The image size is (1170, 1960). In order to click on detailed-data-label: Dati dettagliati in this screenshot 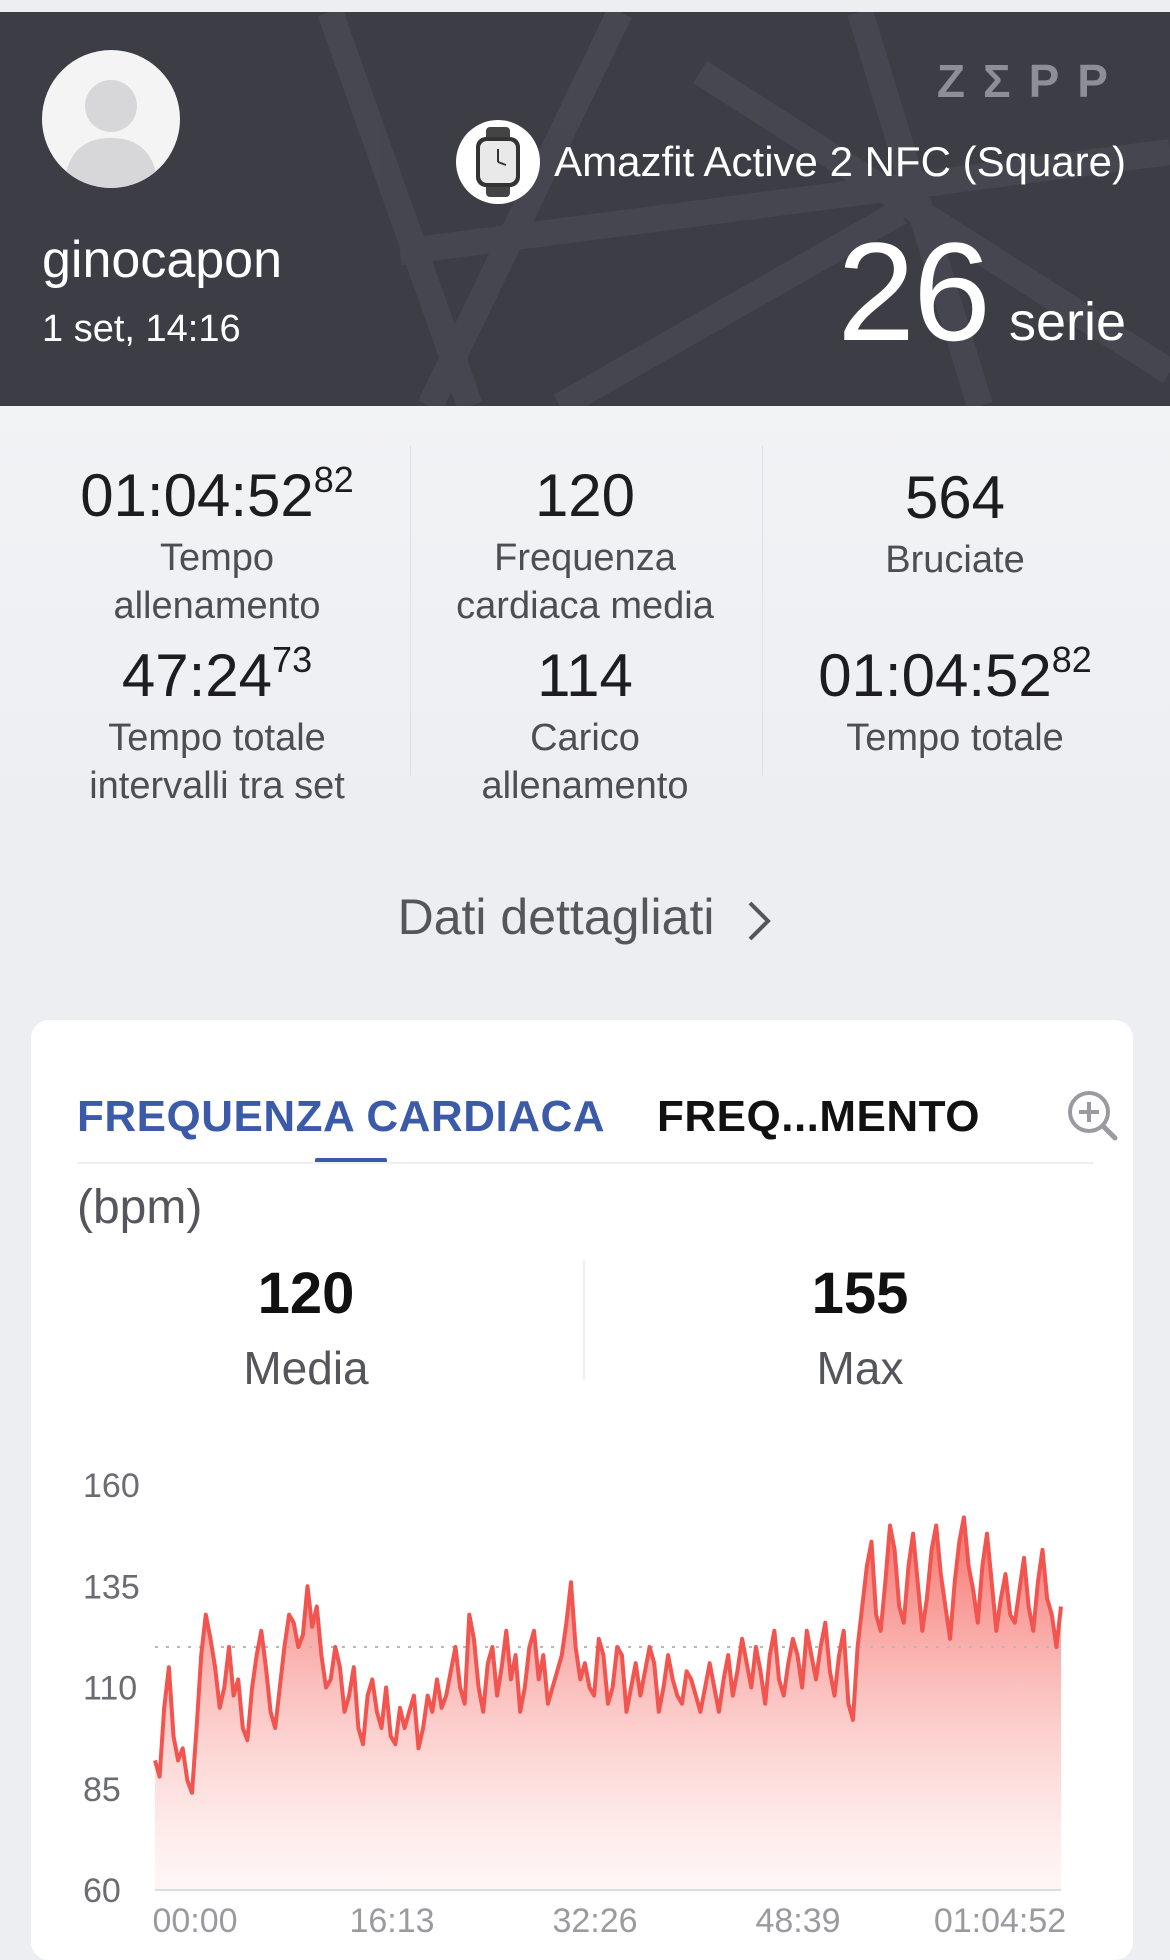, I will do `click(556, 917)`.